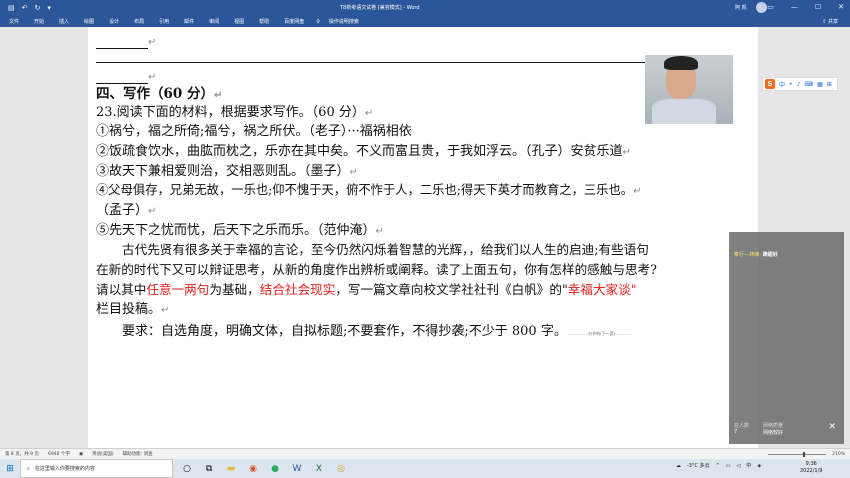  I want to click on word-count: 6948 个字, so click(59, 454).